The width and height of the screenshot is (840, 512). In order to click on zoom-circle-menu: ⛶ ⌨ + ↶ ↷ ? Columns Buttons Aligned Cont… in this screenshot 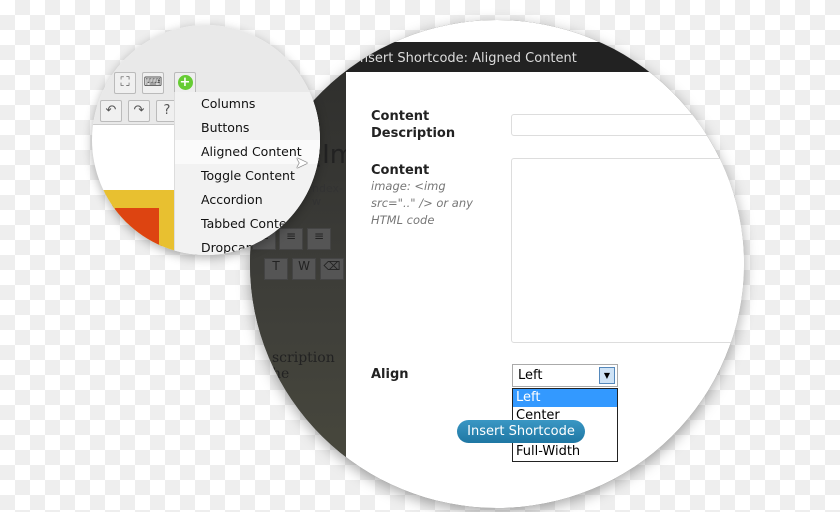, I will do `click(206, 140)`.